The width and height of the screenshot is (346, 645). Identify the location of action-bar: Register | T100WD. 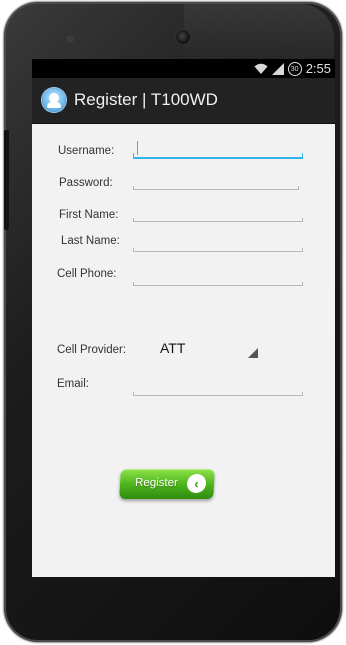
(183, 101).